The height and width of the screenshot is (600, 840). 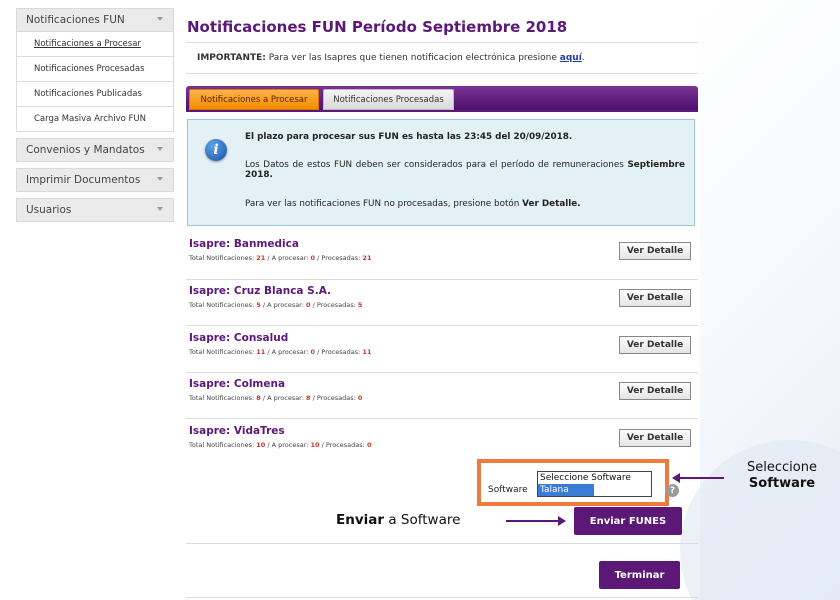 I want to click on annotation-select-bold: Software, so click(x=782, y=483).